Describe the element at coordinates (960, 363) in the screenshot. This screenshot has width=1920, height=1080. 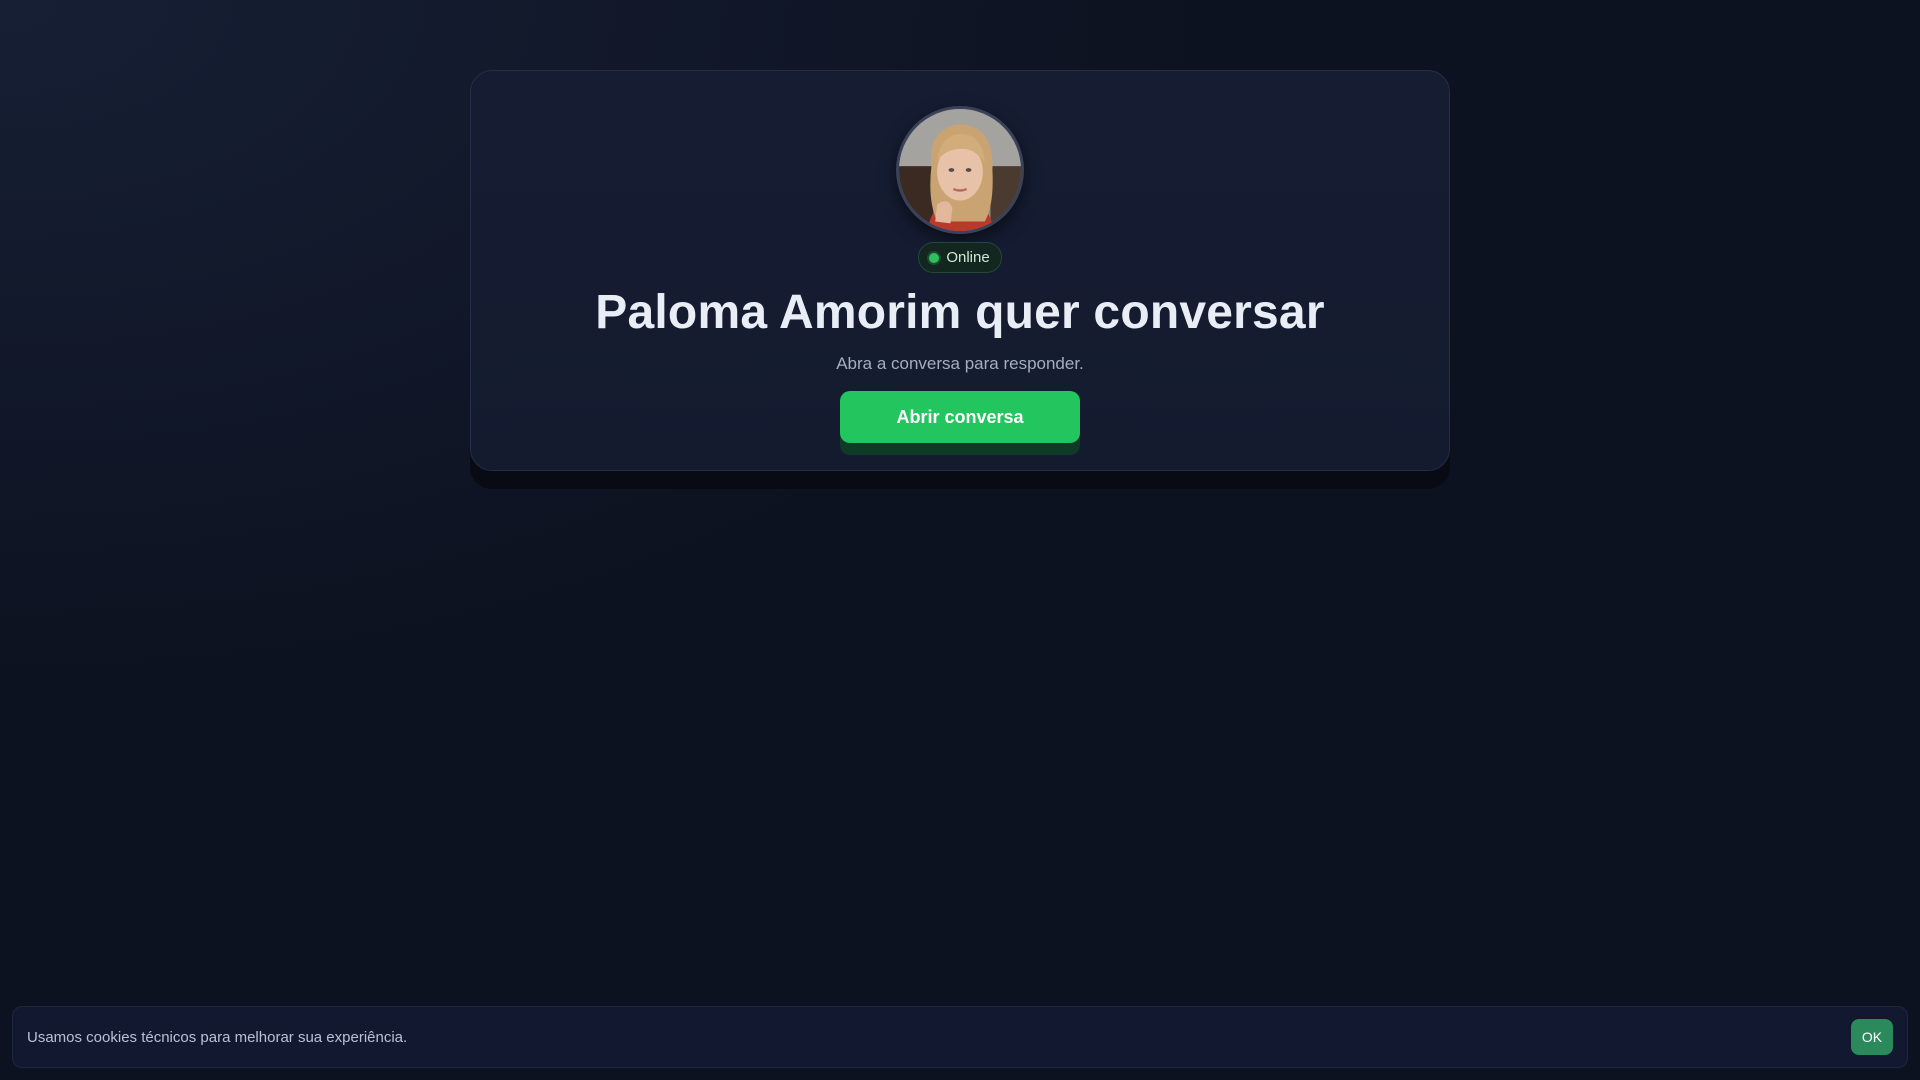
I see `page-subtitle: Abra a conversa para responder.` at that location.